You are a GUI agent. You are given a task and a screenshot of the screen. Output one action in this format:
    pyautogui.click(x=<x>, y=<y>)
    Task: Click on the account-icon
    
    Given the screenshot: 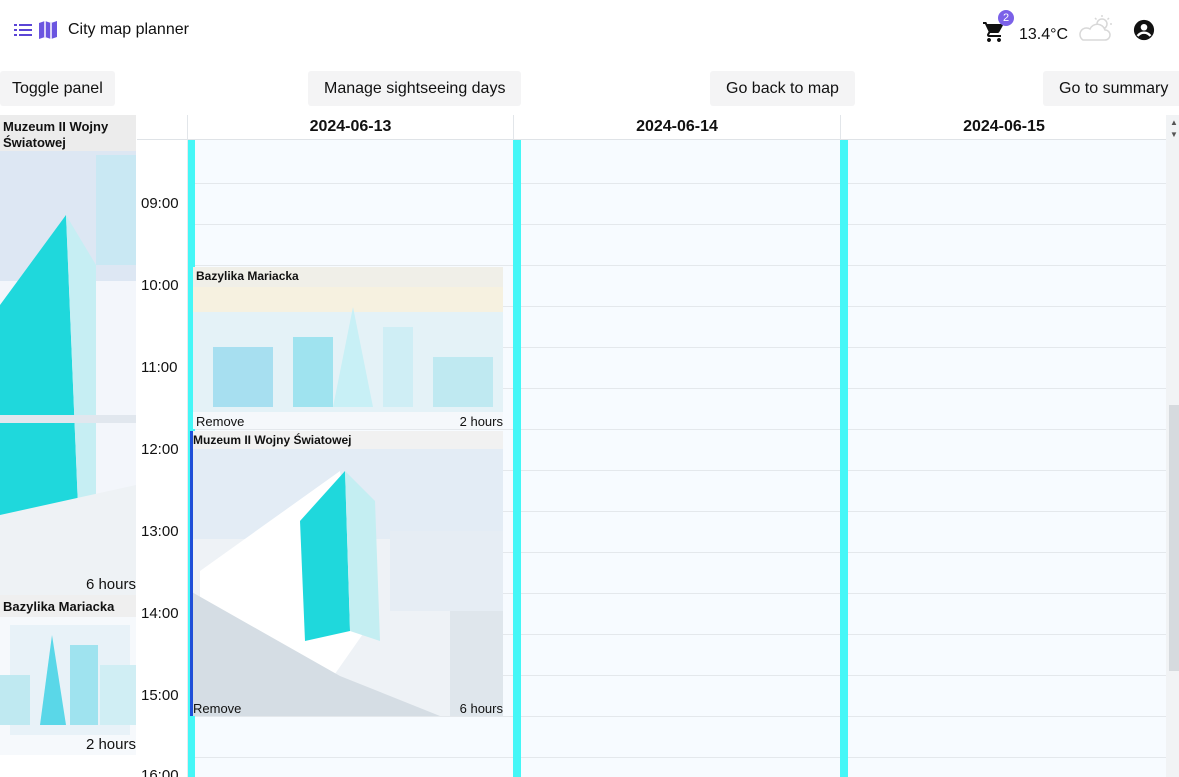 What is the action you would take?
    pyautogui.click(x=1144, y=30)
    